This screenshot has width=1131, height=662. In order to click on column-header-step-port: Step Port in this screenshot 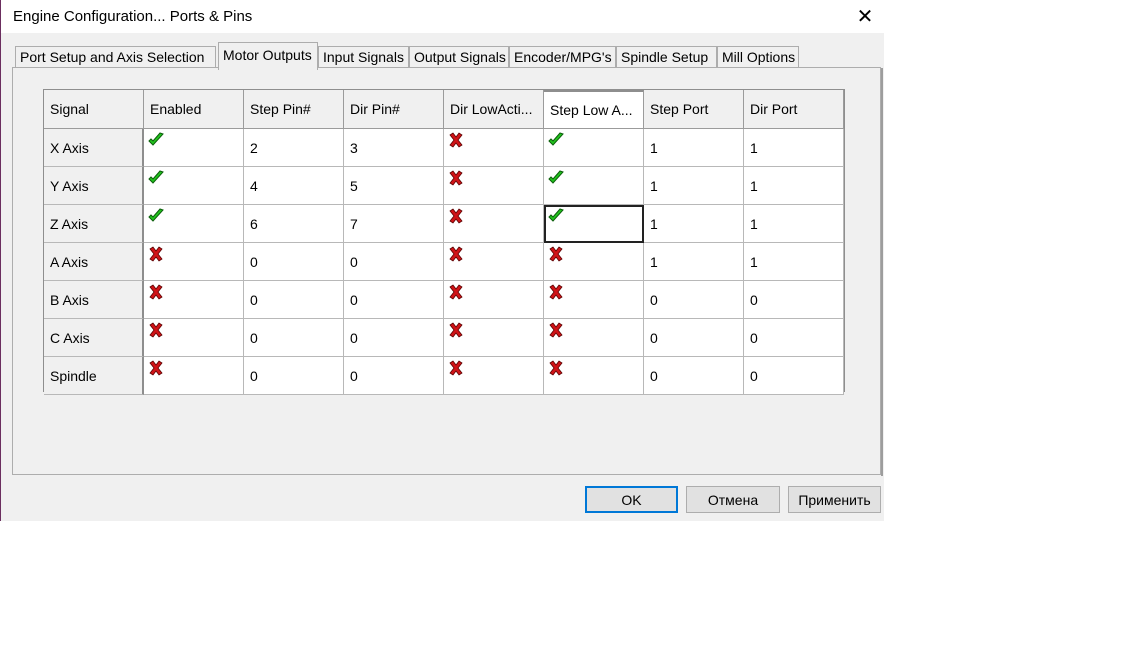, I will do `click(694, 109)`.